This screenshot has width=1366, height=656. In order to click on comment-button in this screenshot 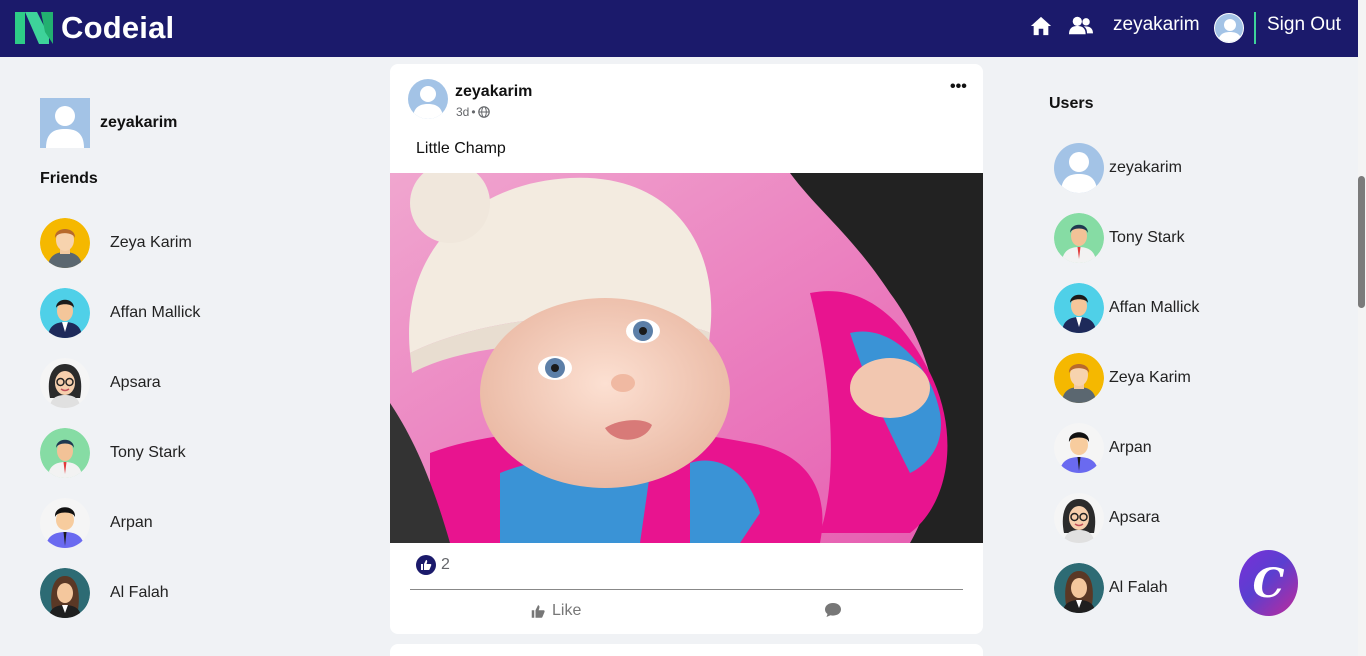, I will do `click(833, 612)`.